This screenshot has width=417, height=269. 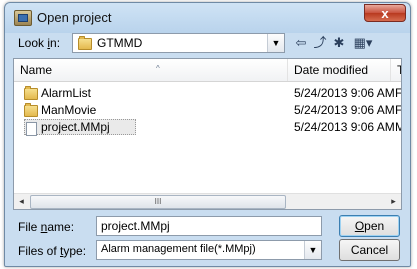 I want to click on file-type-label: Files of type:, so click(x=52, y=251).